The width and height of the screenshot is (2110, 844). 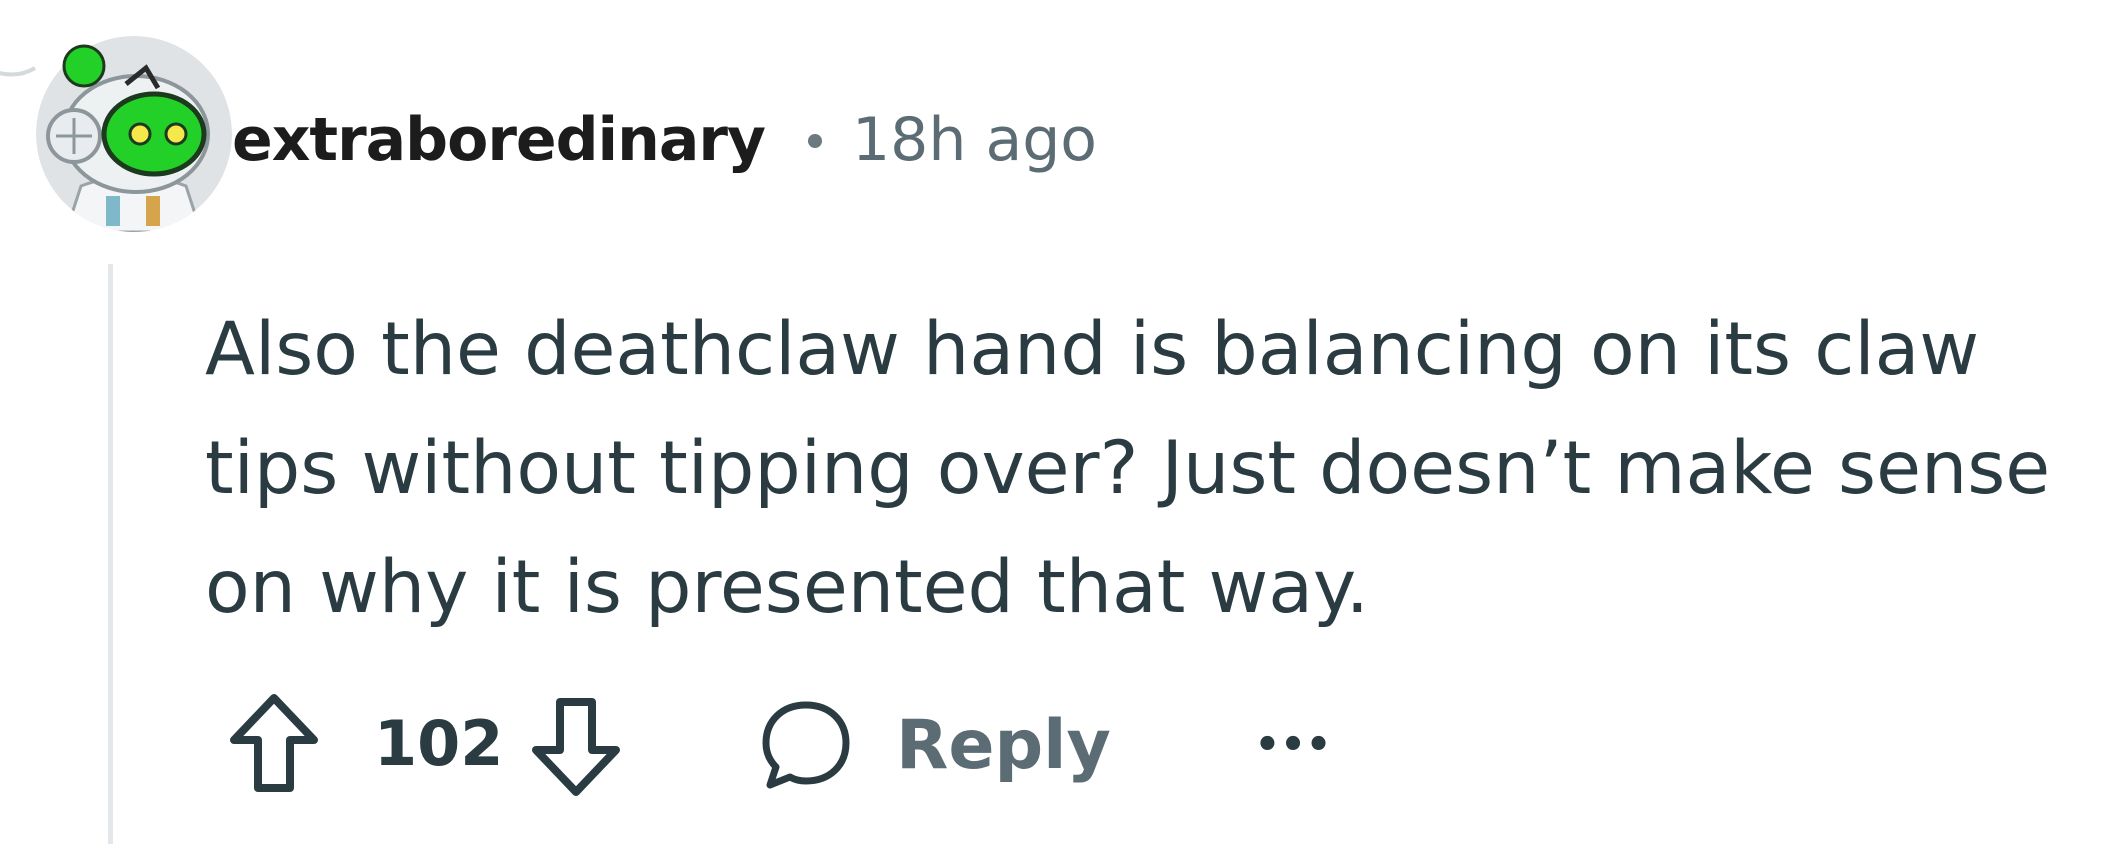 What do you see at coordinates (439, 743) in the screenshot?
I see `vote-count: 102` at bounding box center [439, 743].